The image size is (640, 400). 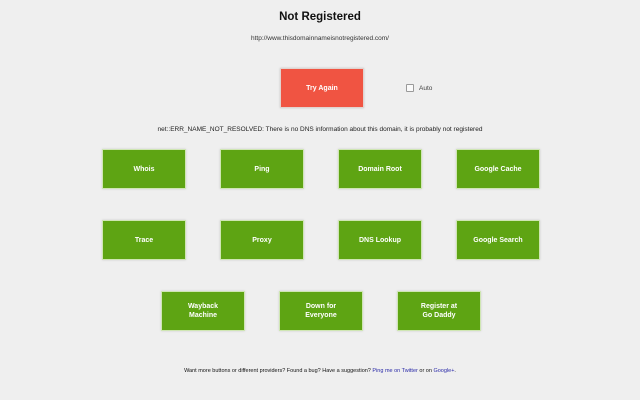 What do you see at coordinates (498, 240) in the screenshot?
I see `google-search-button: Google Search` at bounding box center [498, 240].